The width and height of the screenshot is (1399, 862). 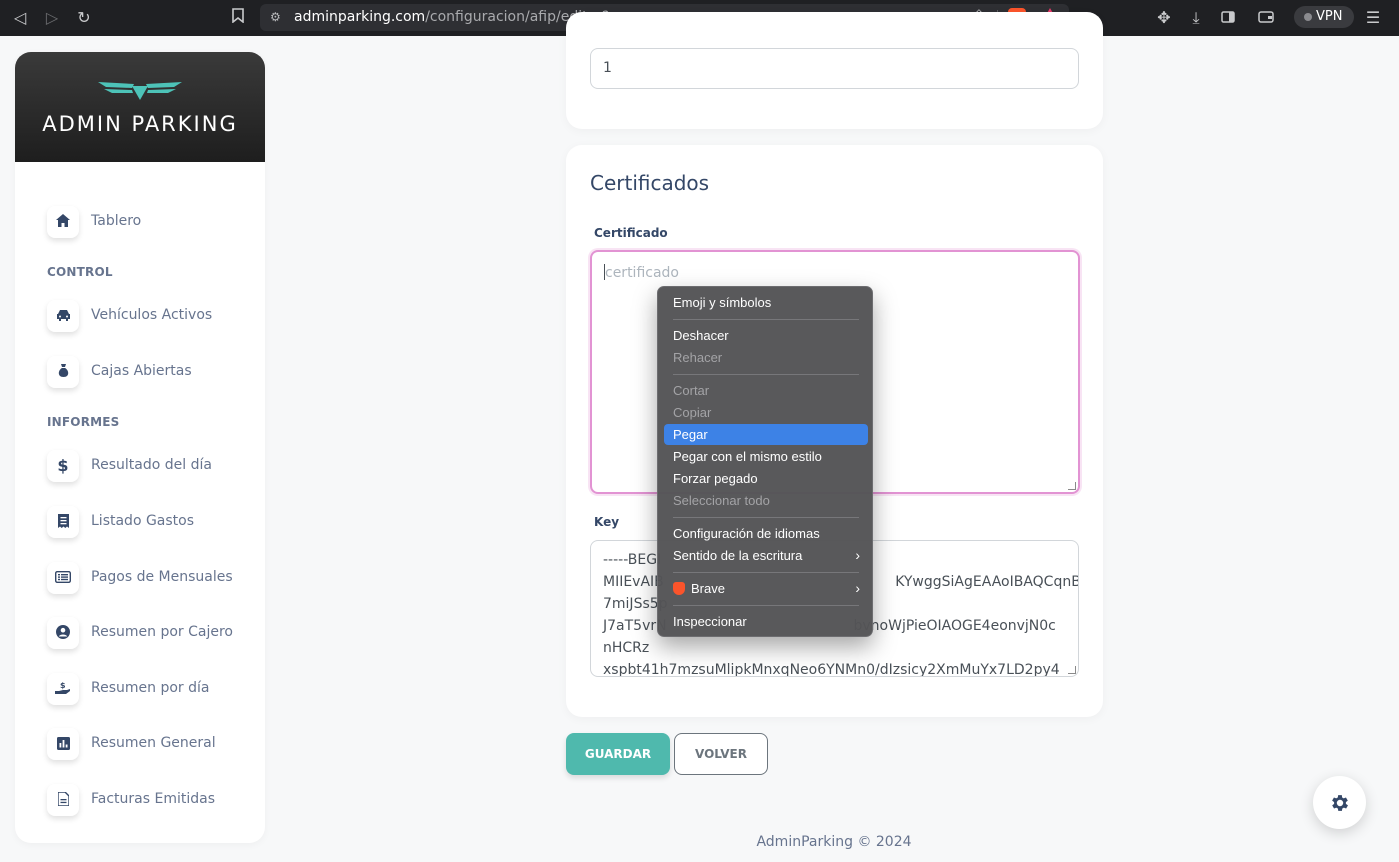 I want to click on sidebar-item-pagos-de-mensuales: Pagos de Mensuales, so click(x=152, y=578).